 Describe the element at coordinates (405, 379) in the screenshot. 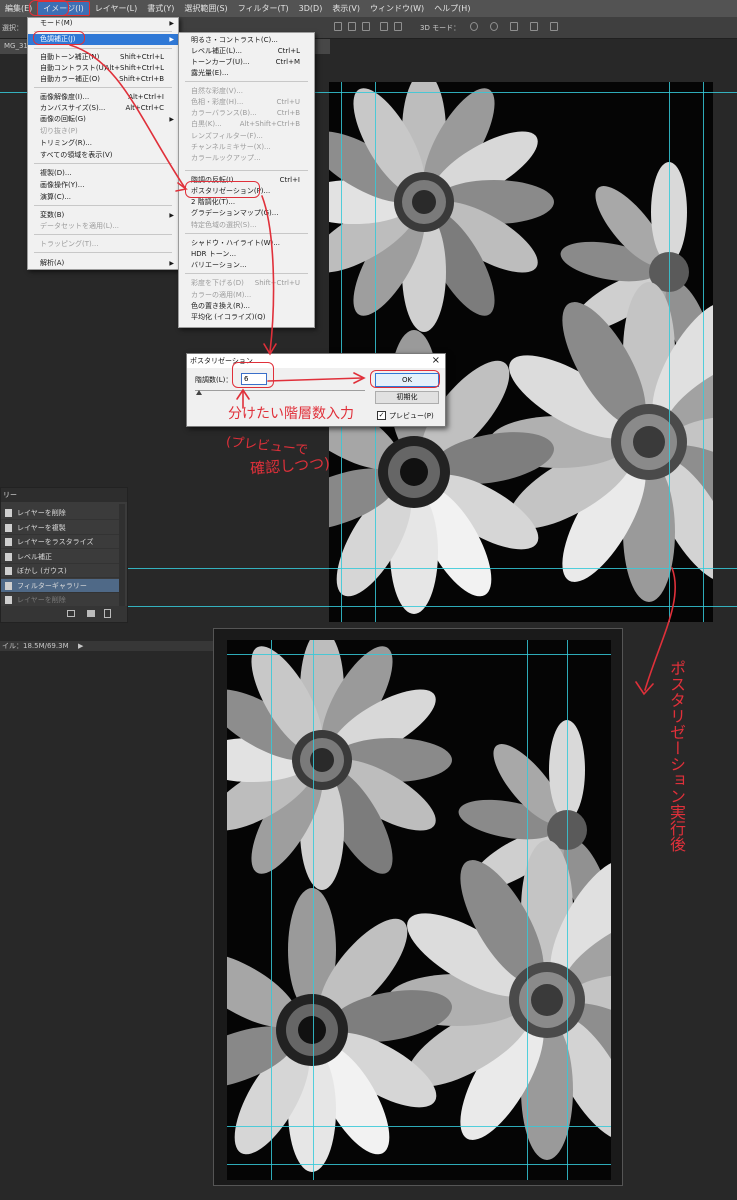

I see `ok-highlight-frame` at that location.